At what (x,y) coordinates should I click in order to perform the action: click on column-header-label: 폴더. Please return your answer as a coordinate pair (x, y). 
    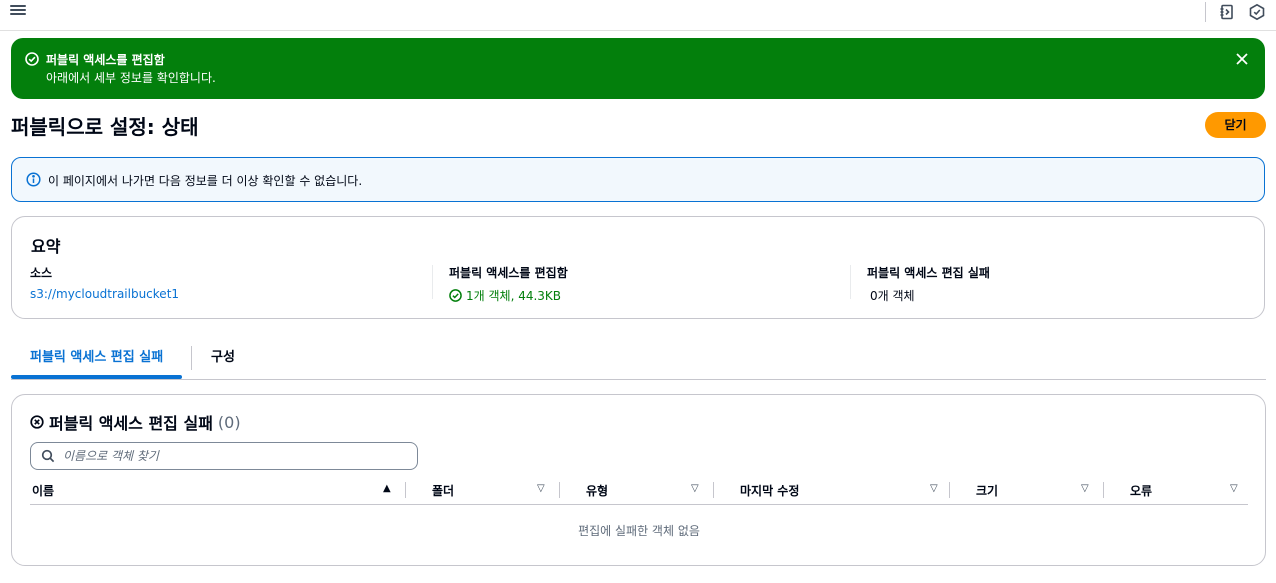
    Looking at the image, I should click on (443, 491).